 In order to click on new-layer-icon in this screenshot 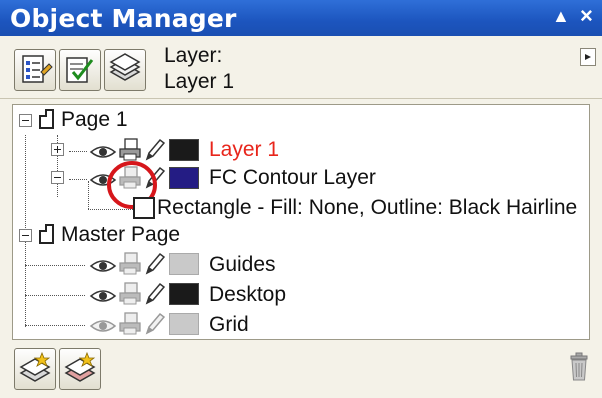, I will do `click(35, 366)`.